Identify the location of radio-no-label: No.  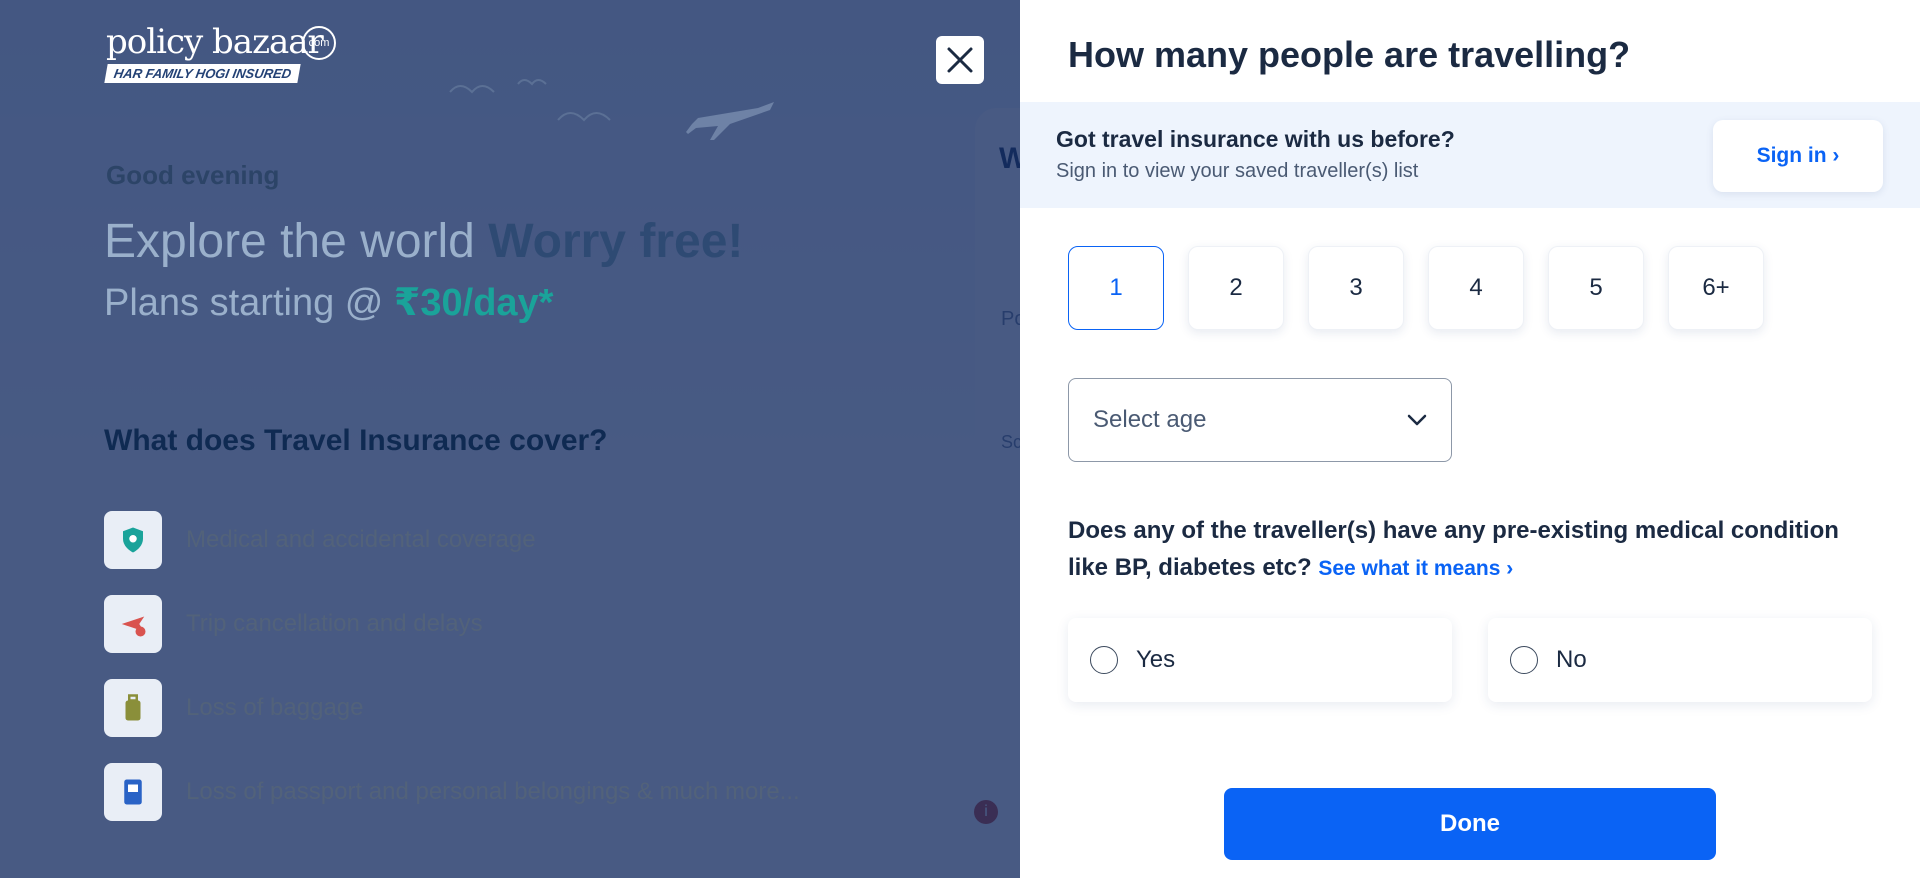
(1571, 659).